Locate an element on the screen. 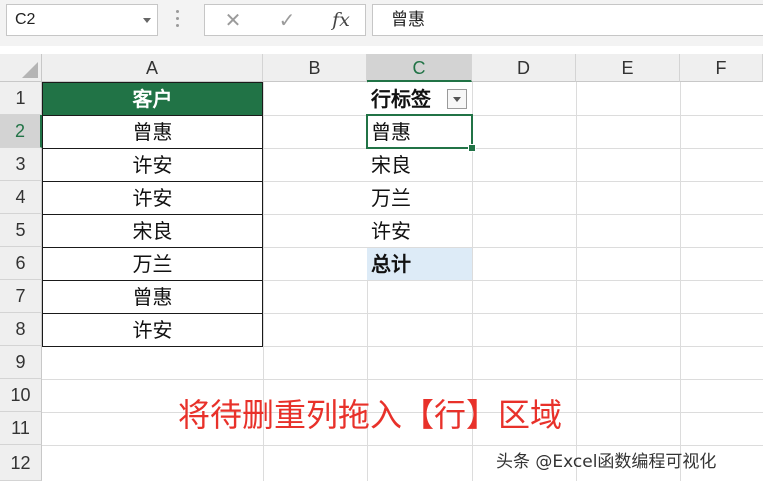 The height and width of the screenshot is (481, 763). column-header-d: D is located at coordinates (524, 68).